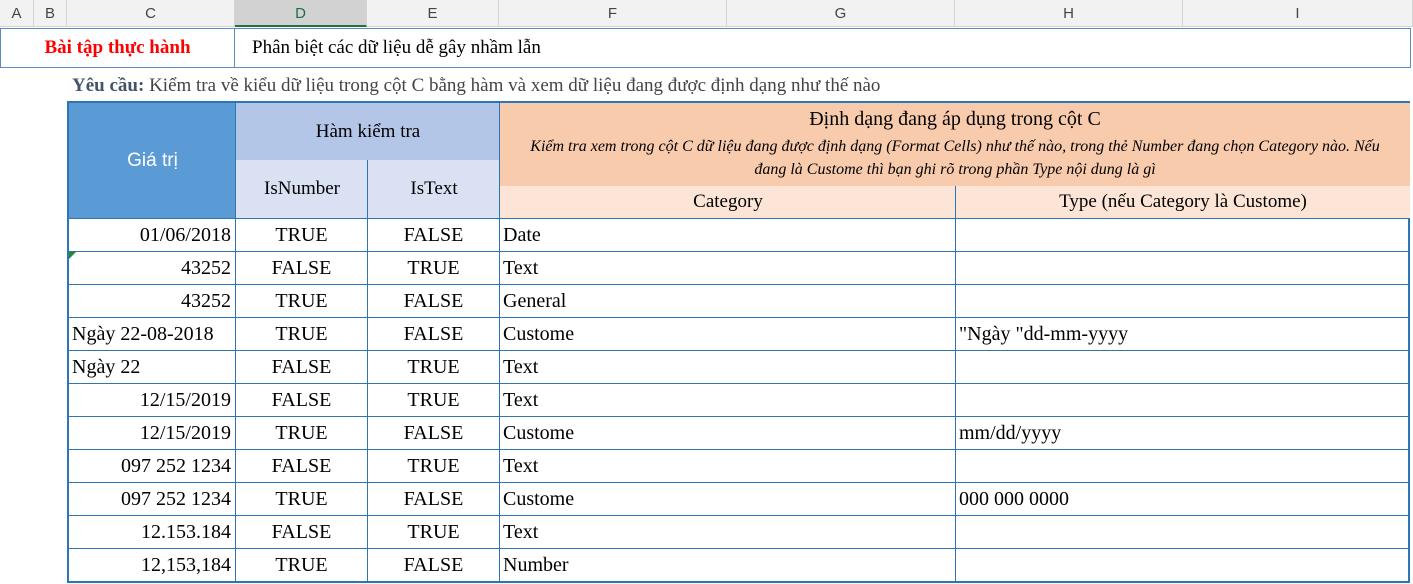 This screenshot has width=1413, height=584. What do you see at coordinates (118, 48) in the screenshot?
I see `exercise-title: Bài tập thực hành` at bounding box center [118, 48].